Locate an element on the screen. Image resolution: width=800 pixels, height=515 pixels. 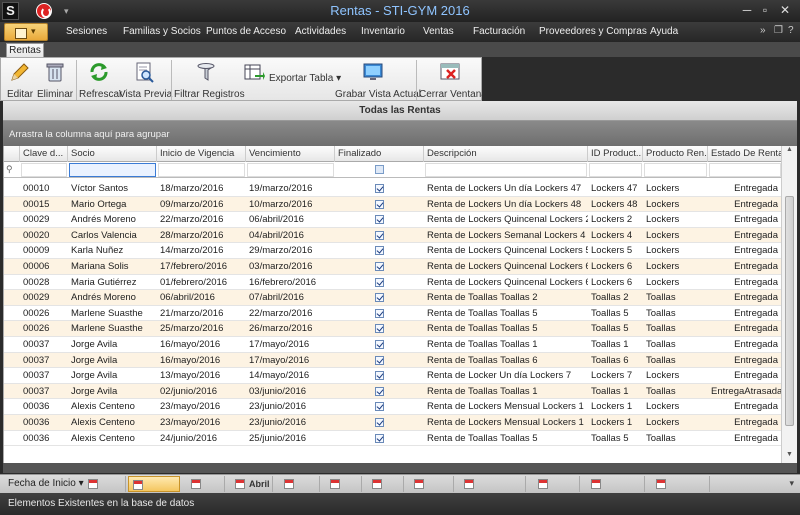
minimize-icon: ─ is located at coordinates (747, 10).